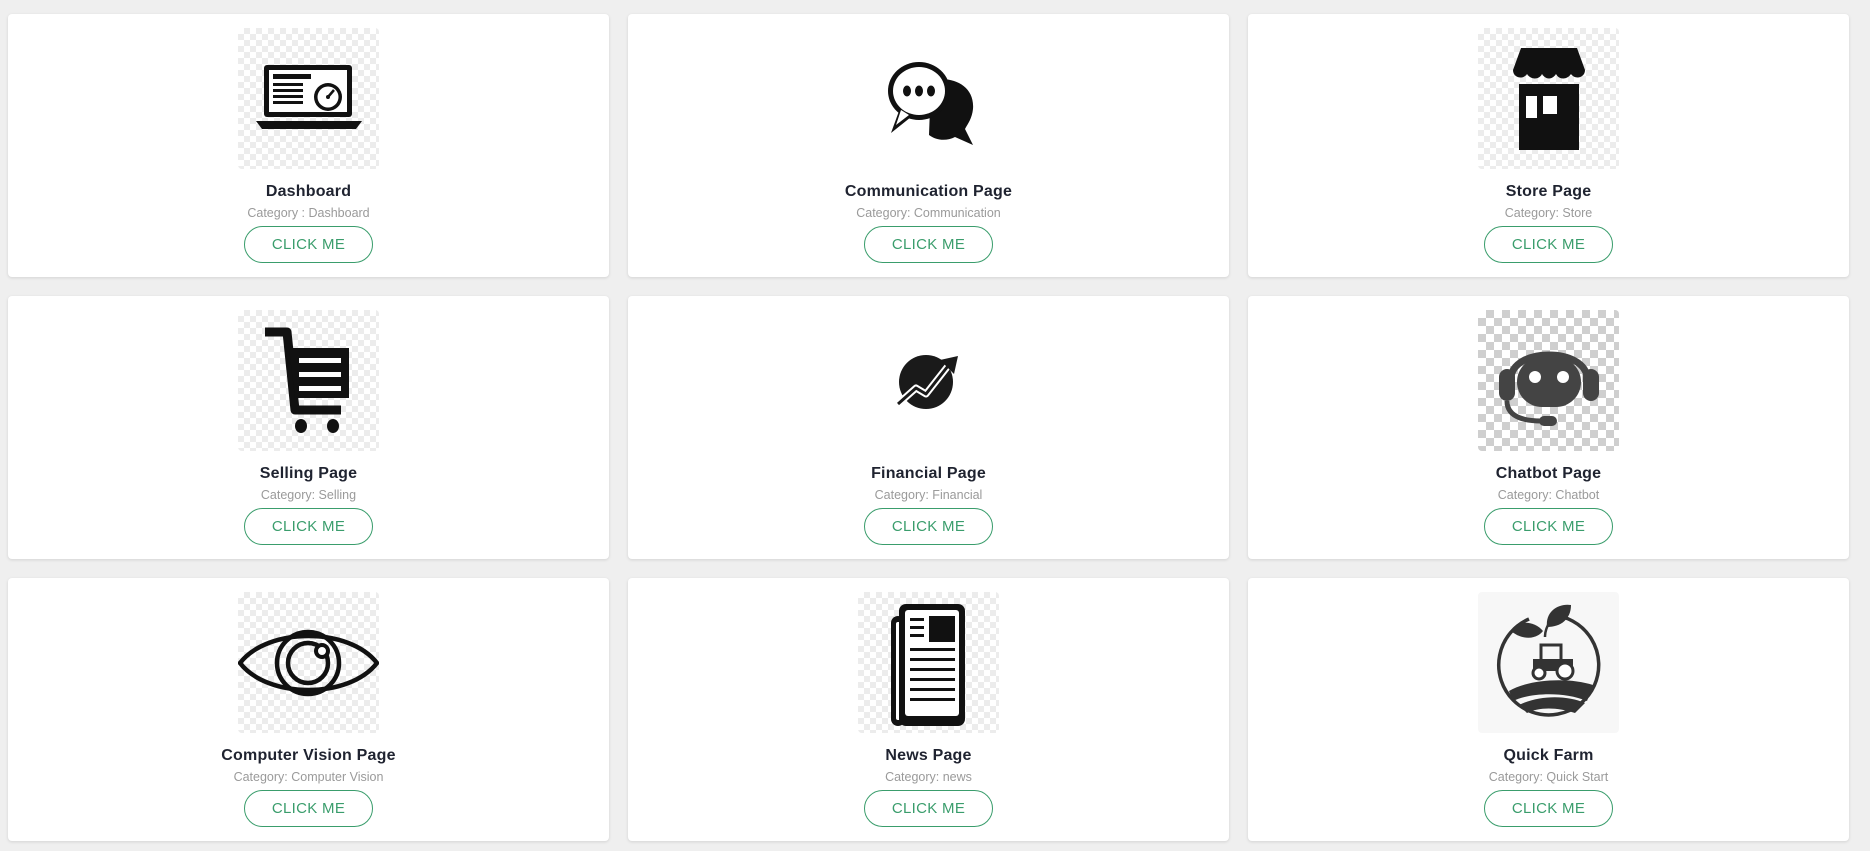 The image size is (1870, 851). What do you see at coordinates (1548, 495) in the screenshot?
I see `card-category: Category: Chatbot` at bounding box center [1548, 495].